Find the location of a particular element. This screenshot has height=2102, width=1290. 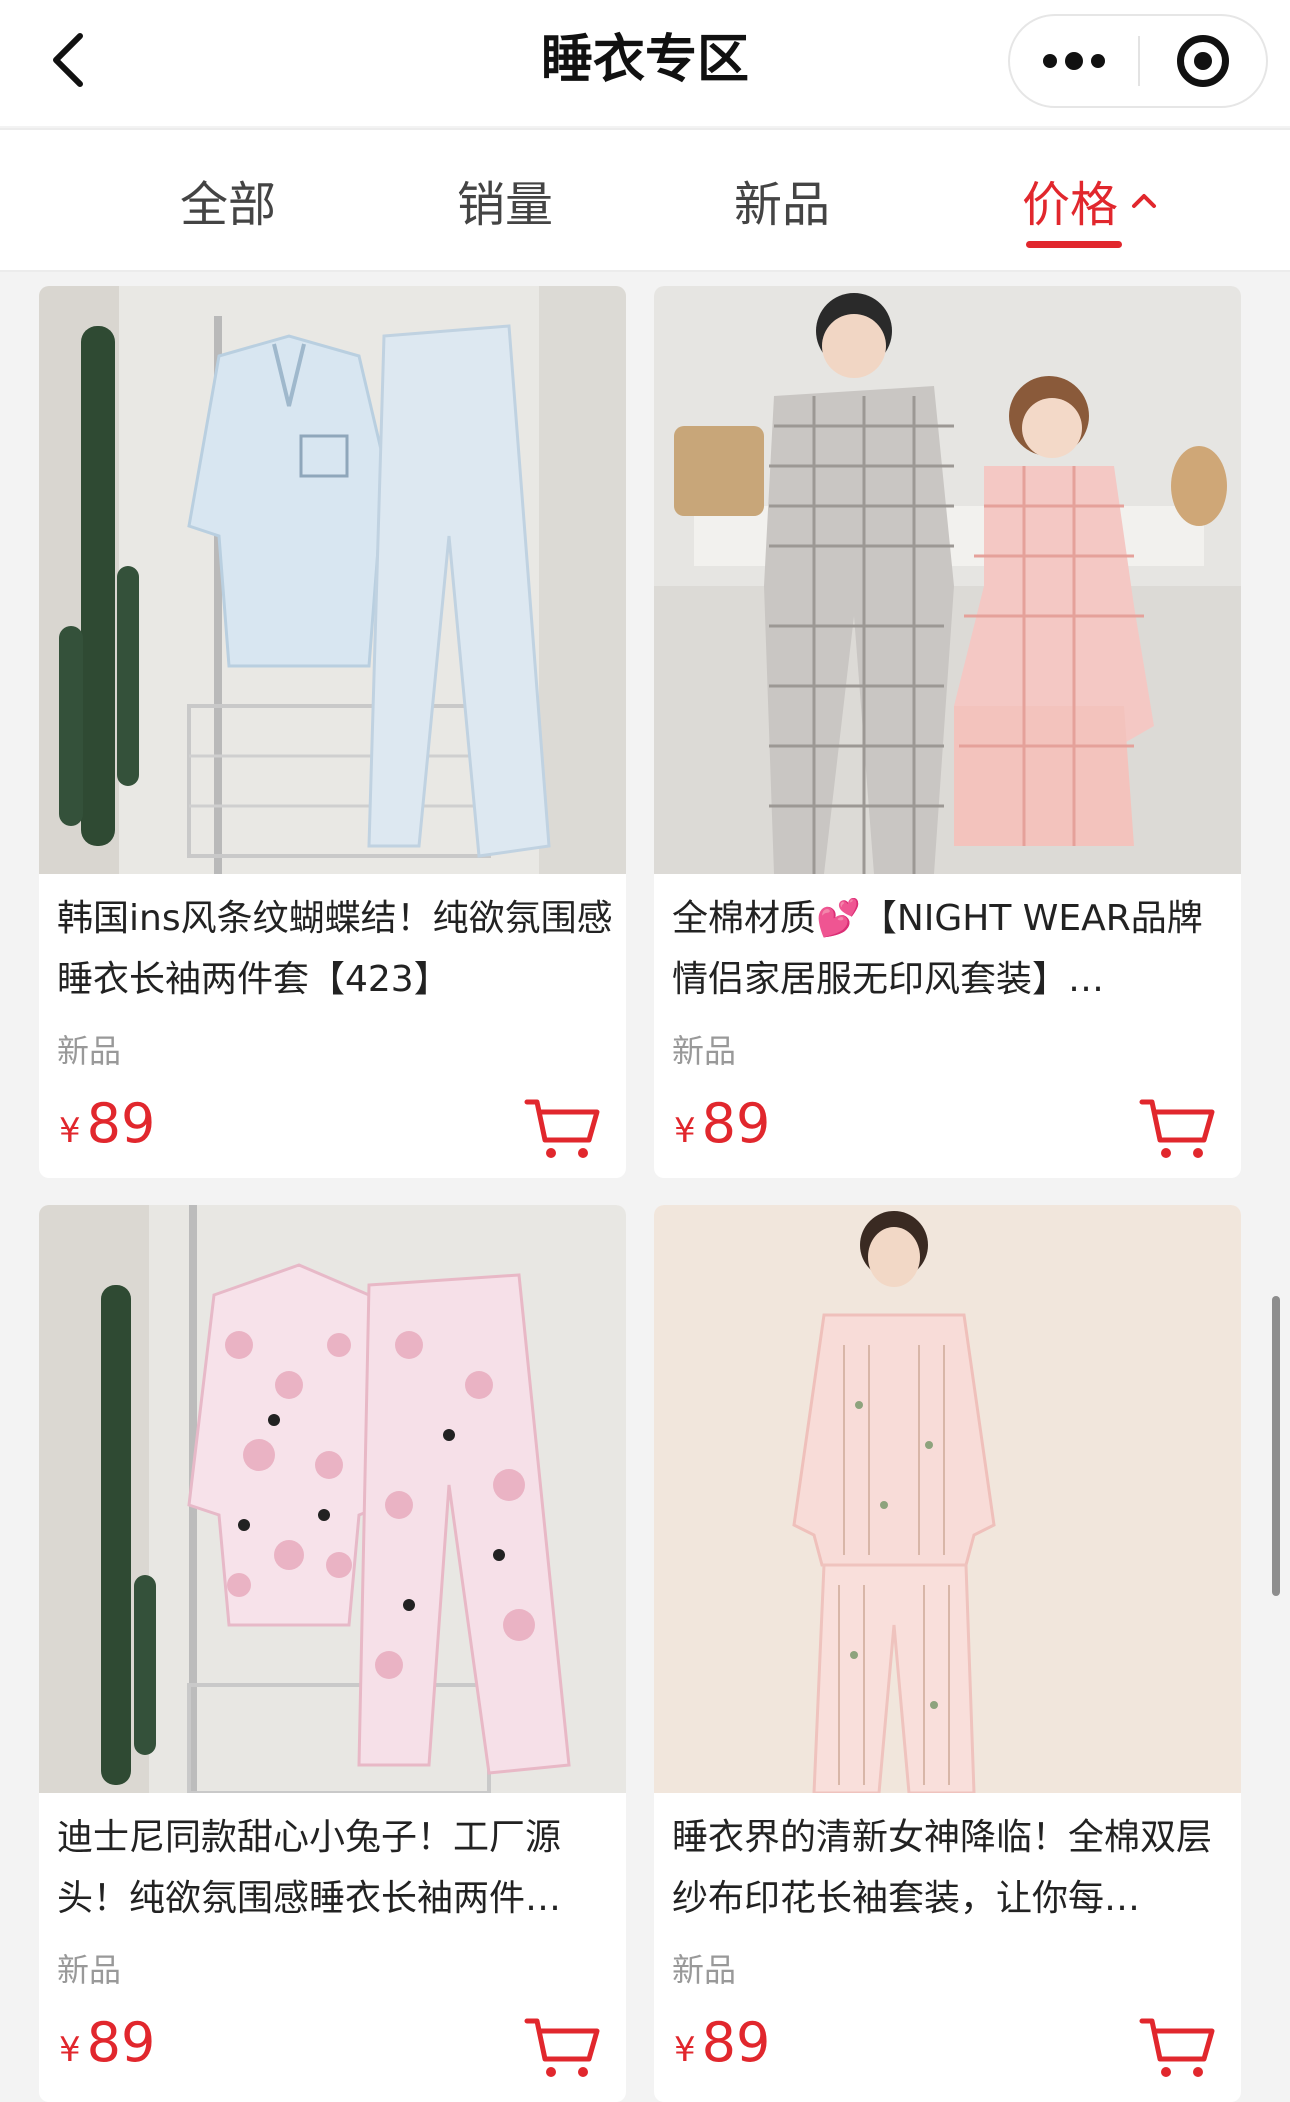

tab-sales-label: 销量 is located at coordinates (504, 205).